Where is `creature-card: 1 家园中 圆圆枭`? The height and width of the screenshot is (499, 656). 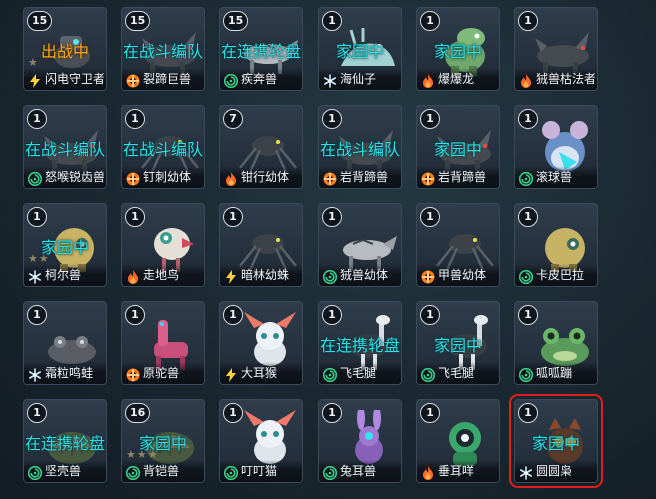
creature-card: 1 家园中 圆圆枭 is located at coordinates (556, 441).